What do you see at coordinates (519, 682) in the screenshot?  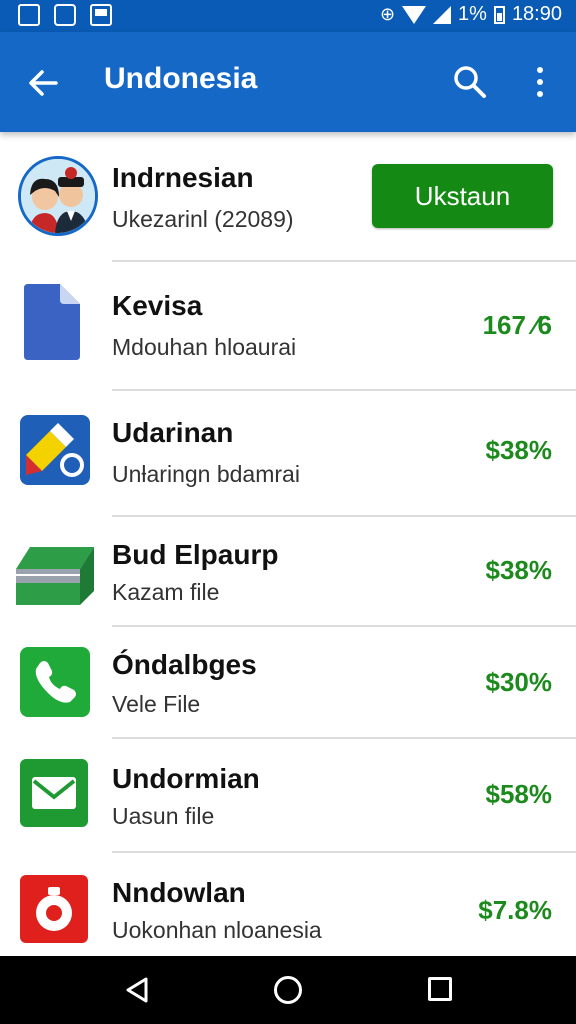 I see `item-value: $30%` at bounding box center [519, 682].